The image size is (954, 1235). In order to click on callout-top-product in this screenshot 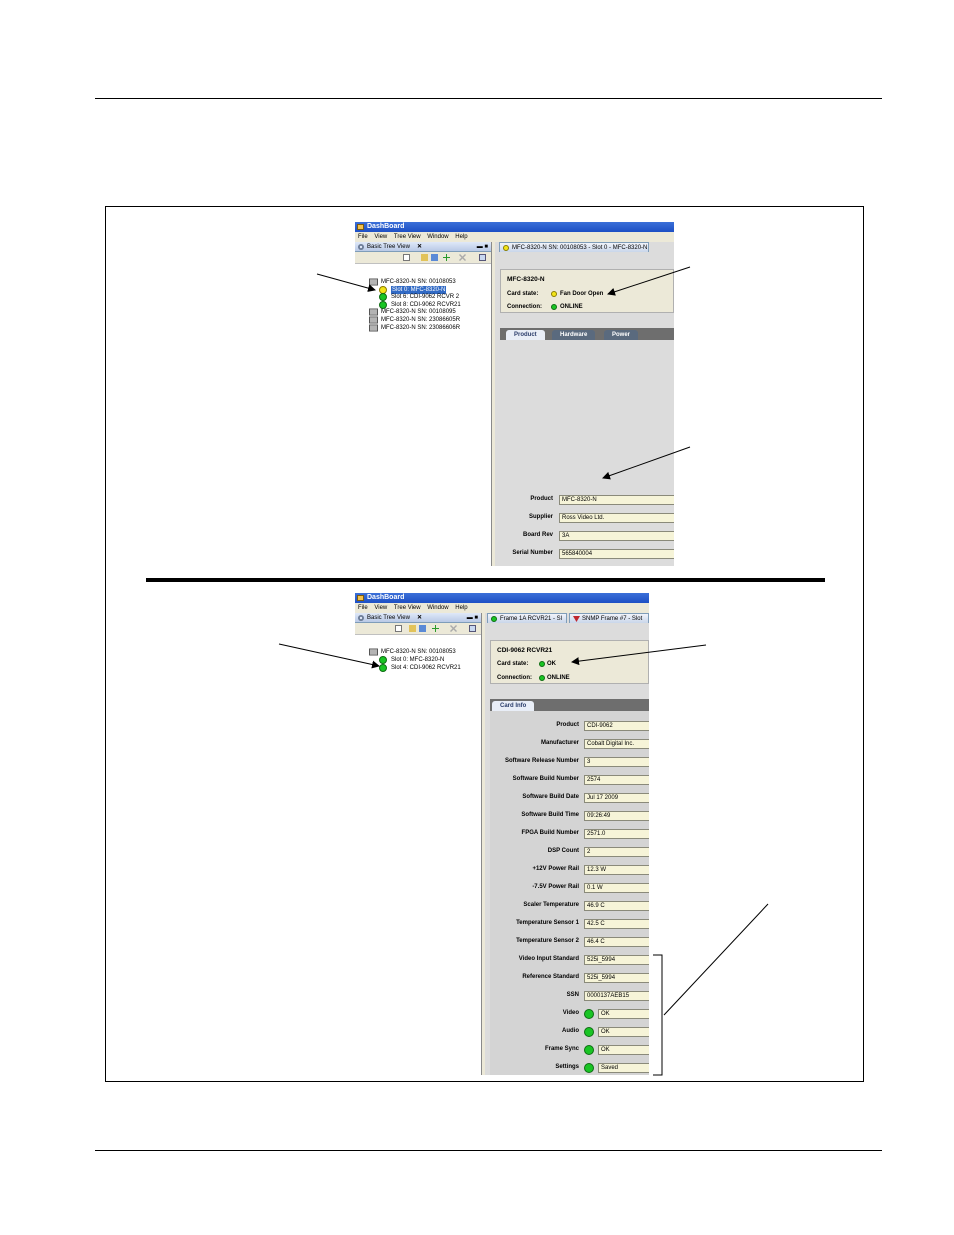, I will do `click(646, 463)`.